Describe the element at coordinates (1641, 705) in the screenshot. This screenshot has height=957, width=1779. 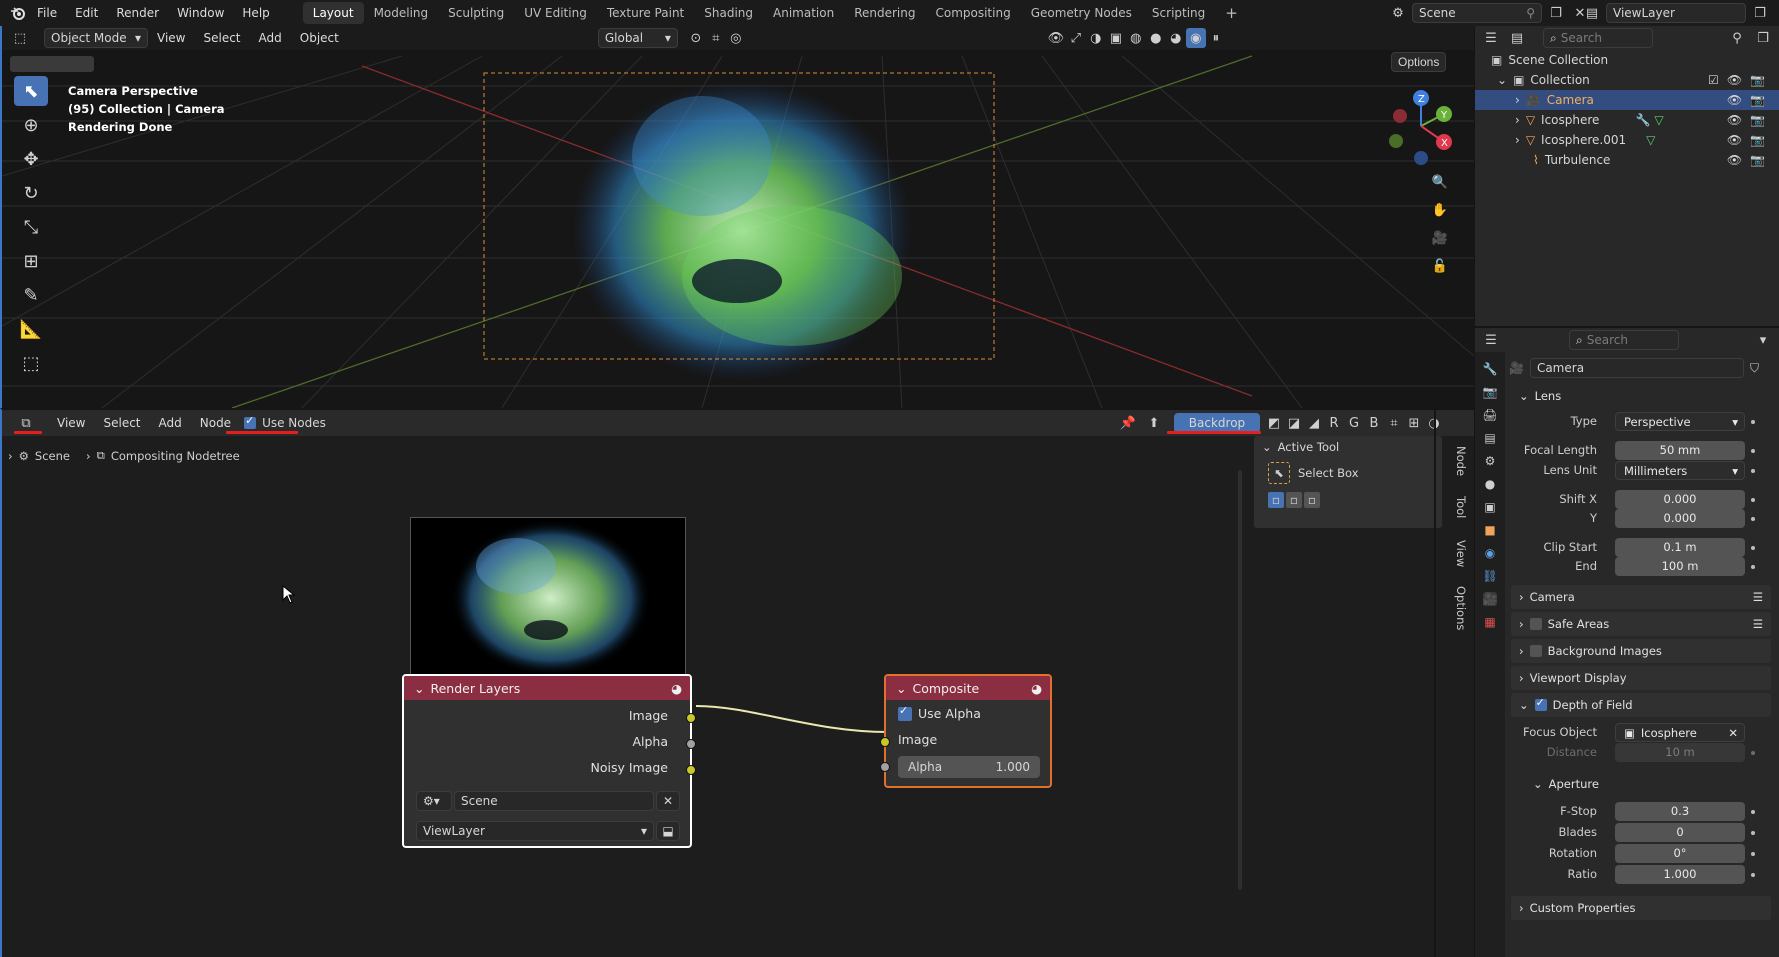
I see `dof-panel-header: ⌄ Depth of Field` at that location.